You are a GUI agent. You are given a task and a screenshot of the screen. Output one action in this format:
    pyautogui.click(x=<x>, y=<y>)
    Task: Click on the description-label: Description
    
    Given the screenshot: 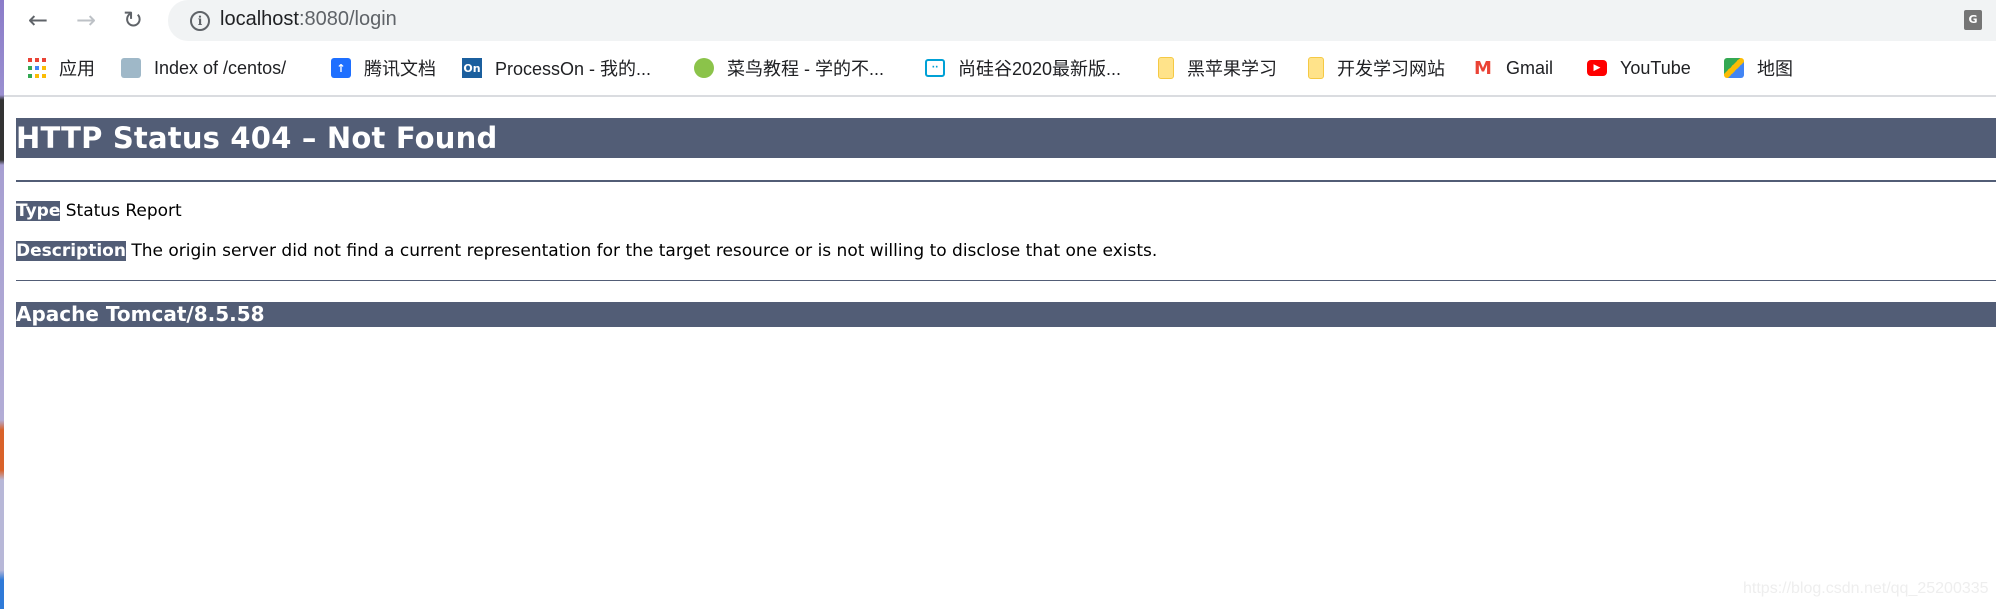 What is the action you would take?
    pyautogui.click(x=71, y=251)
    